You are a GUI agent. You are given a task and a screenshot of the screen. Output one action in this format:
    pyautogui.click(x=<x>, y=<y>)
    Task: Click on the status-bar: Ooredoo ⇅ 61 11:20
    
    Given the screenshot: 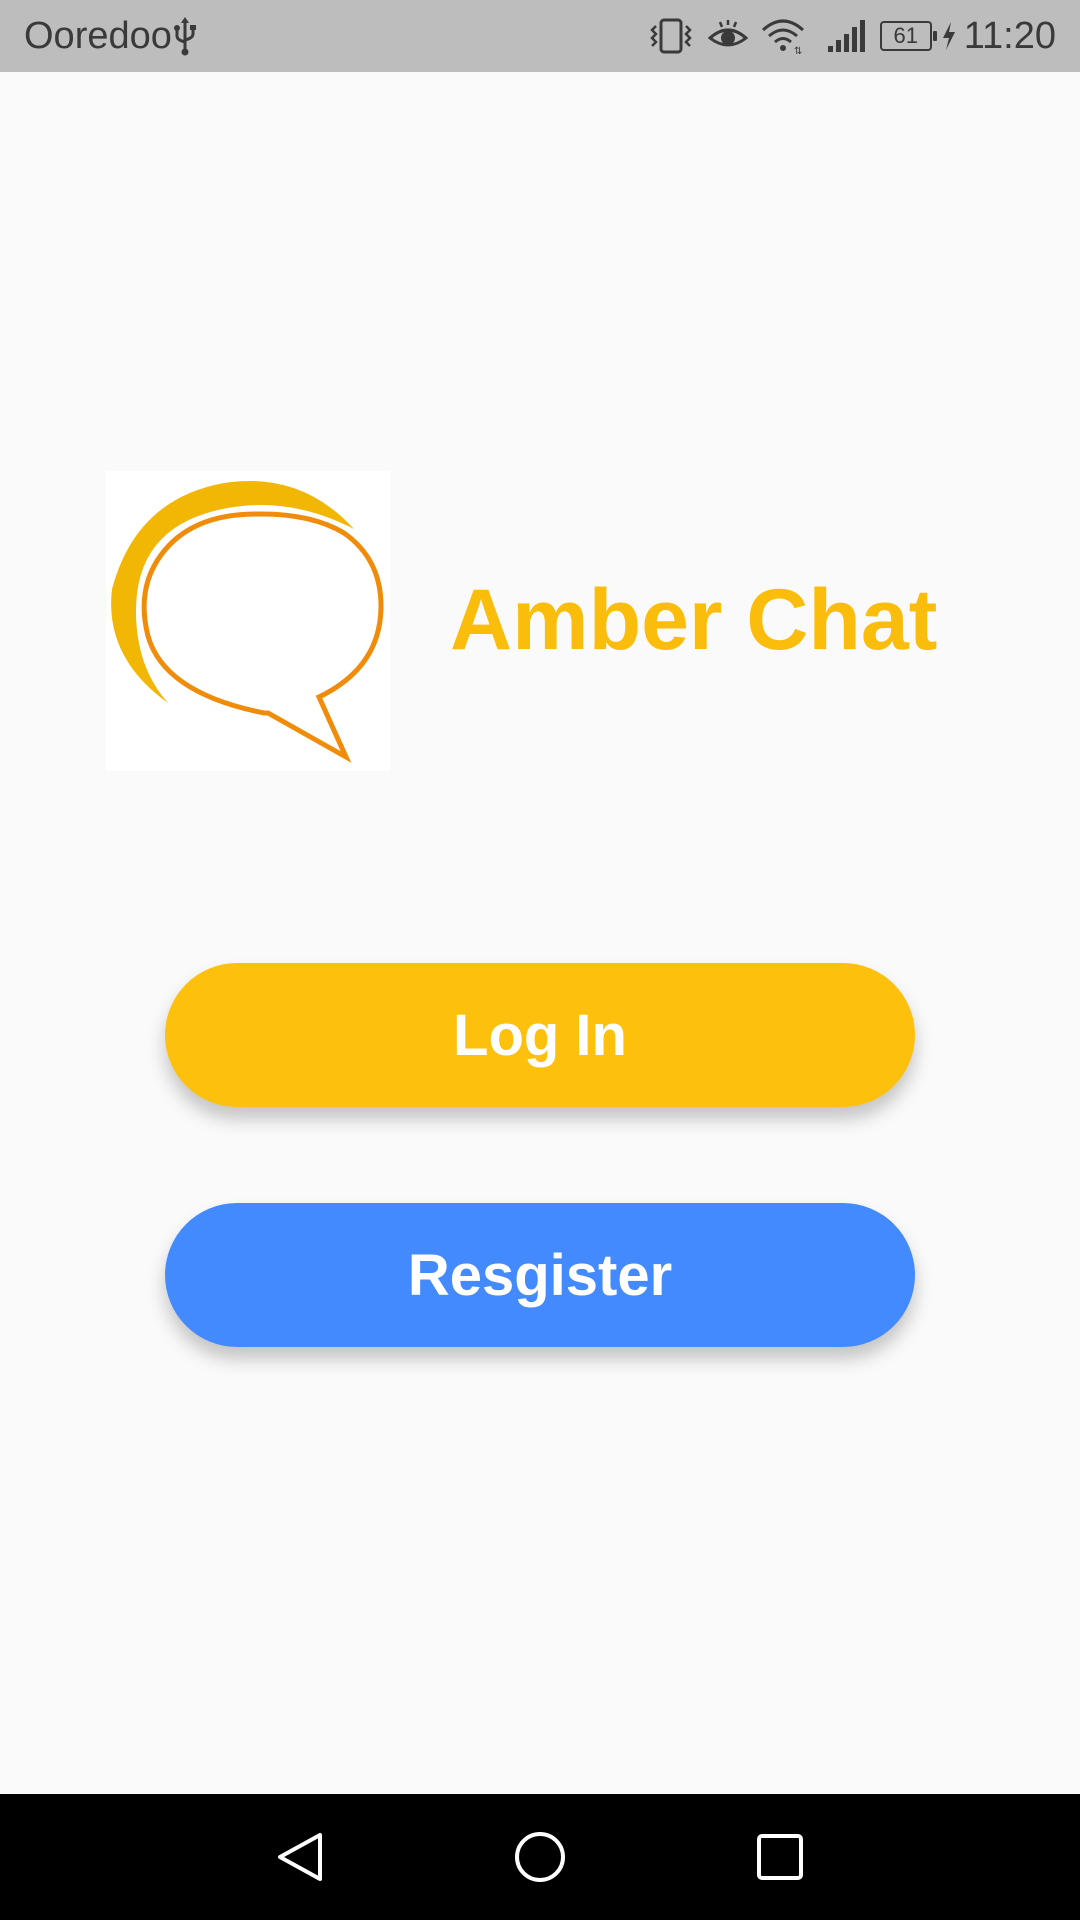 What is the action you would take?
    pyautogui.click(x=540, y=36)
    